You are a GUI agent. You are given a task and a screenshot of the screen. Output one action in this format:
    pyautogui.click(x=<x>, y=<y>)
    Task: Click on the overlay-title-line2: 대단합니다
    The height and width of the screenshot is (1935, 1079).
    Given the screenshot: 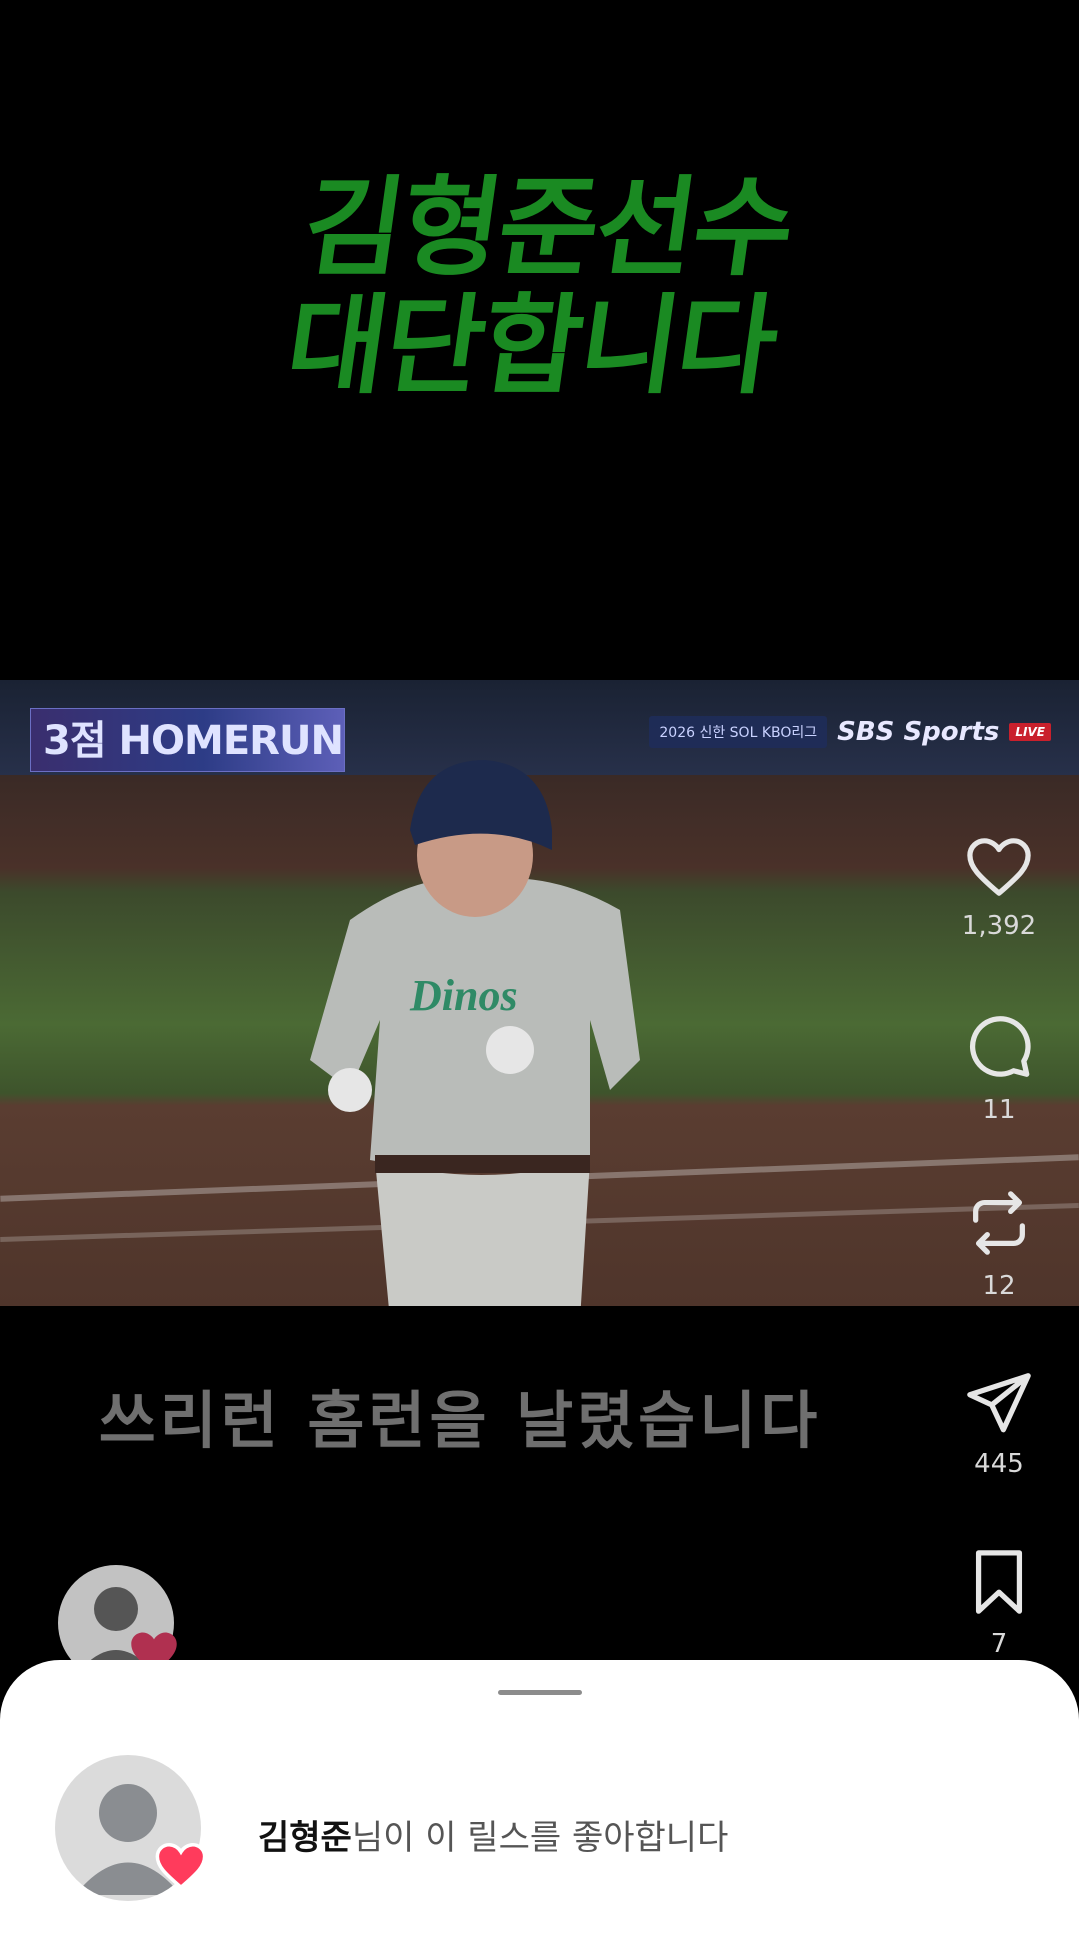 What is the action you would take?
    pyautogui.click(x=531, y=346)
    